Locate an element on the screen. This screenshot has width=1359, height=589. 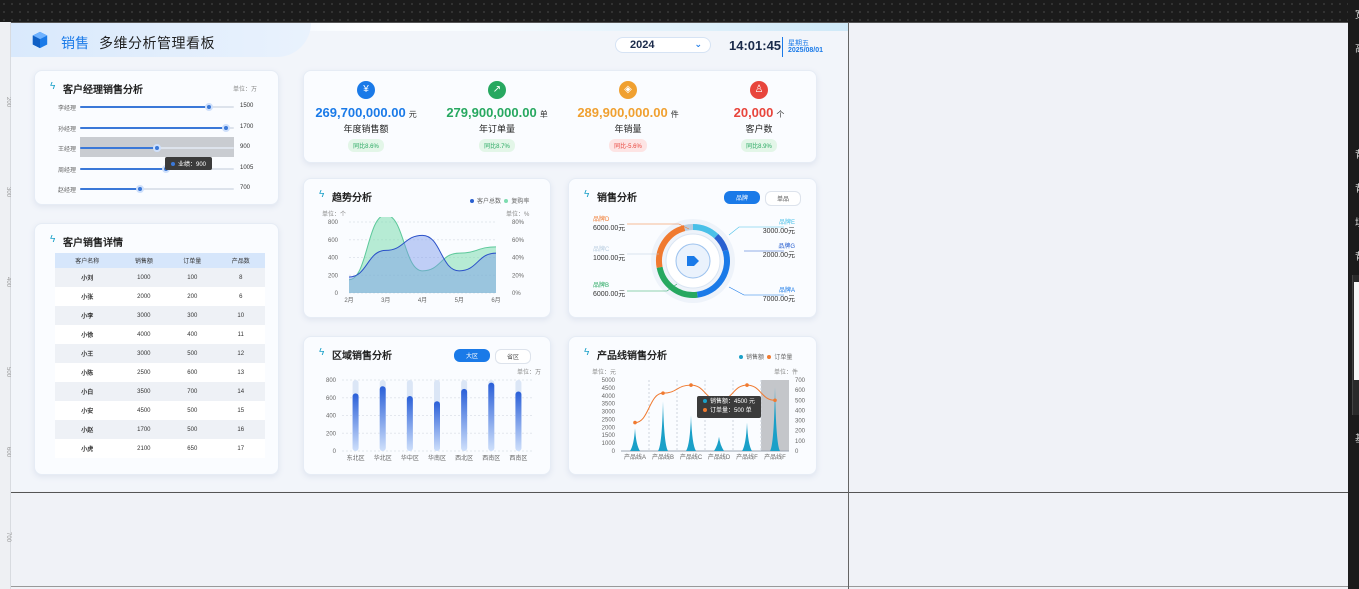
x-tick: 产品线B is located at coordinates (663, 457).